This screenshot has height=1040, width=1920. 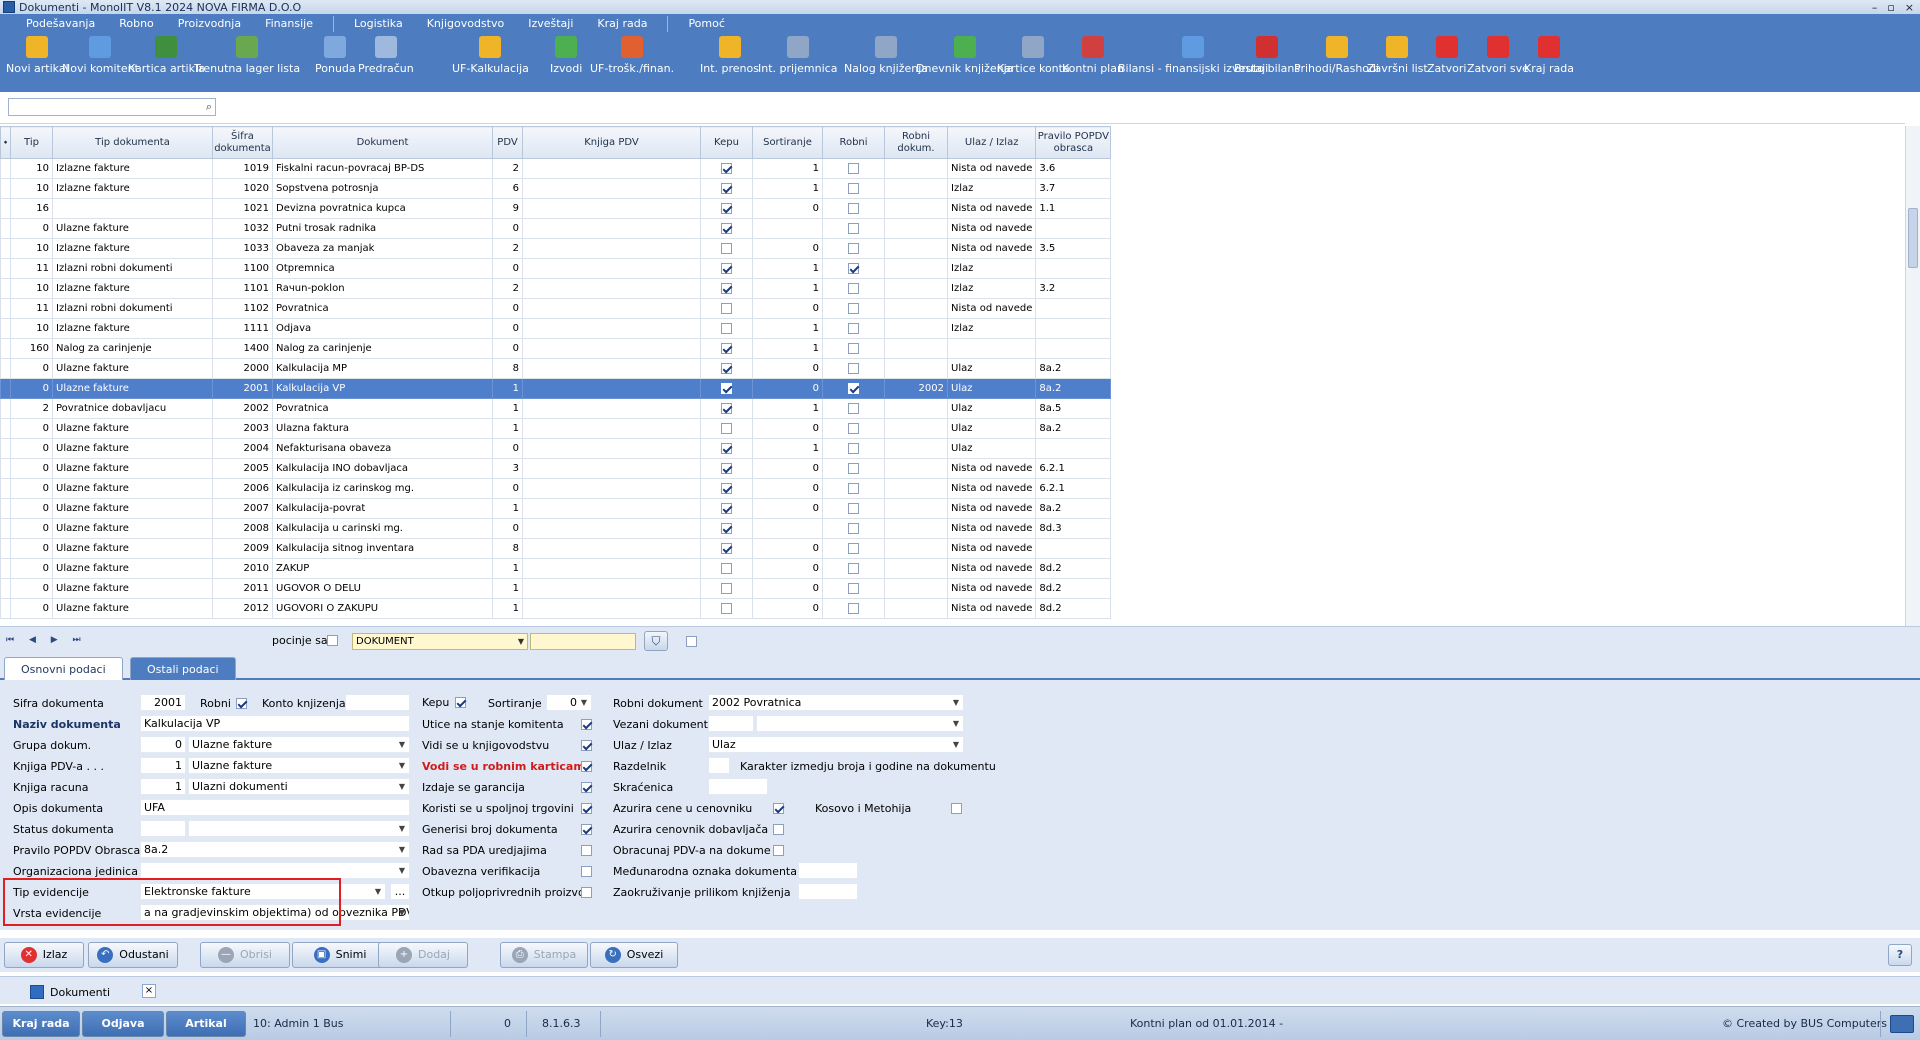 What do you see at coordinates (586, 808) in the screenshot?
I see `koristi-checkbox` at bounding box center [586, 808].